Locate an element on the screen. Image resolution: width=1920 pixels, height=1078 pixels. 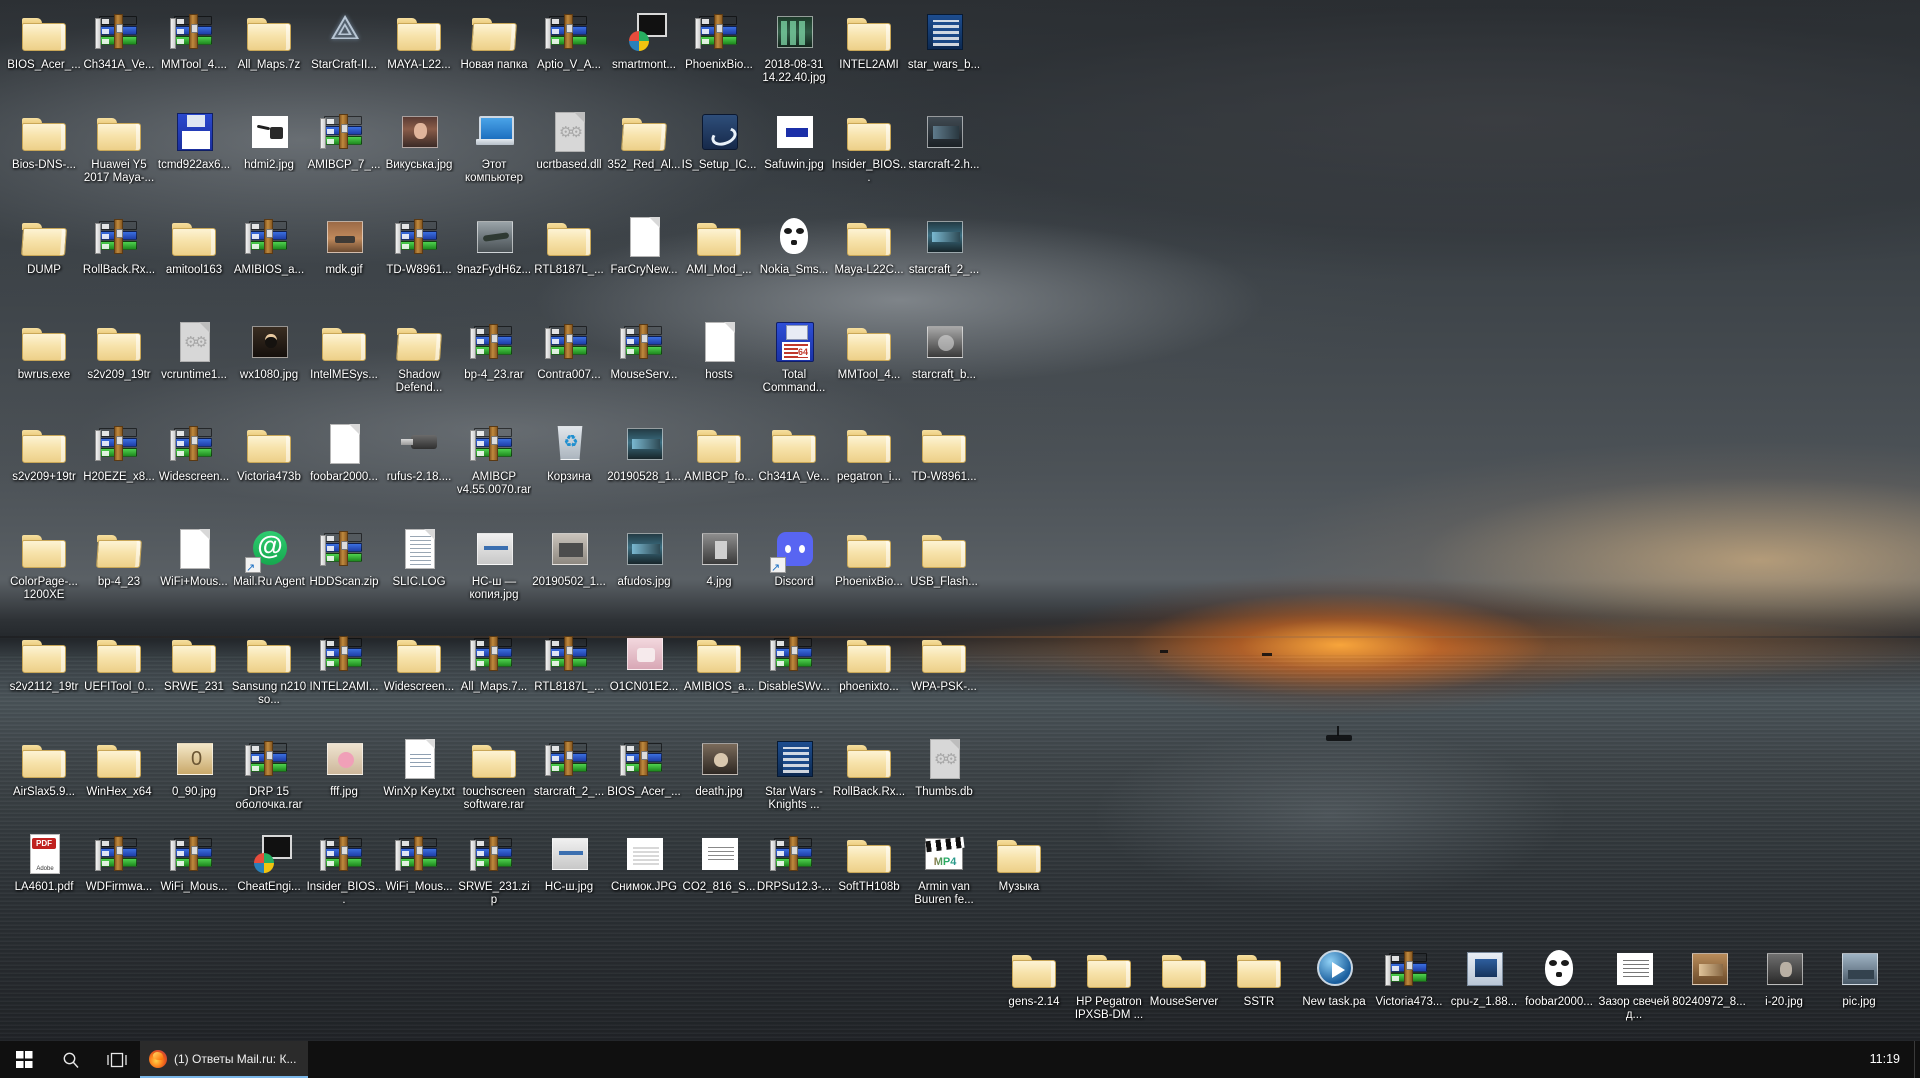
desktop-icon-0-90-jpg: 0_90.jpg is located at coordinates (194, 767).